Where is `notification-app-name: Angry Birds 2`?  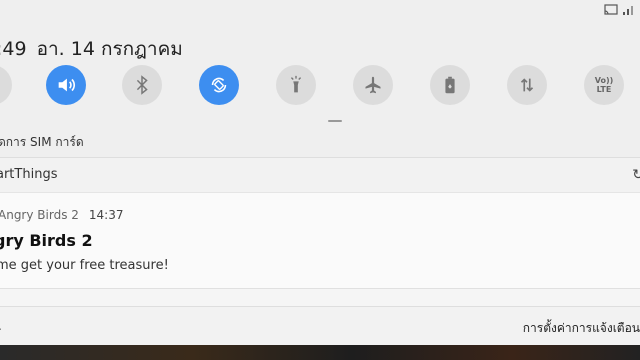
notification-app-name: Angry Birds 2 is located at coordinates (39, 215).